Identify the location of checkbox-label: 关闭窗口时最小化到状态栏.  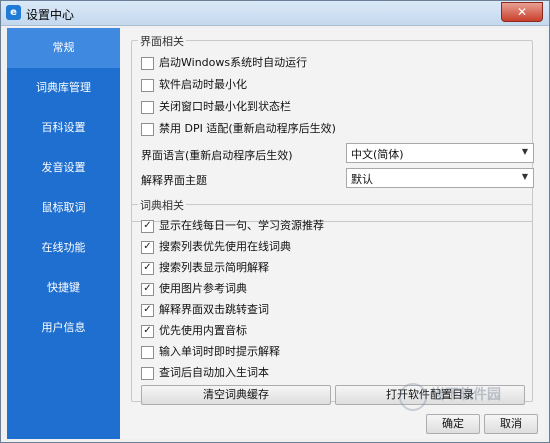
(225, 106).